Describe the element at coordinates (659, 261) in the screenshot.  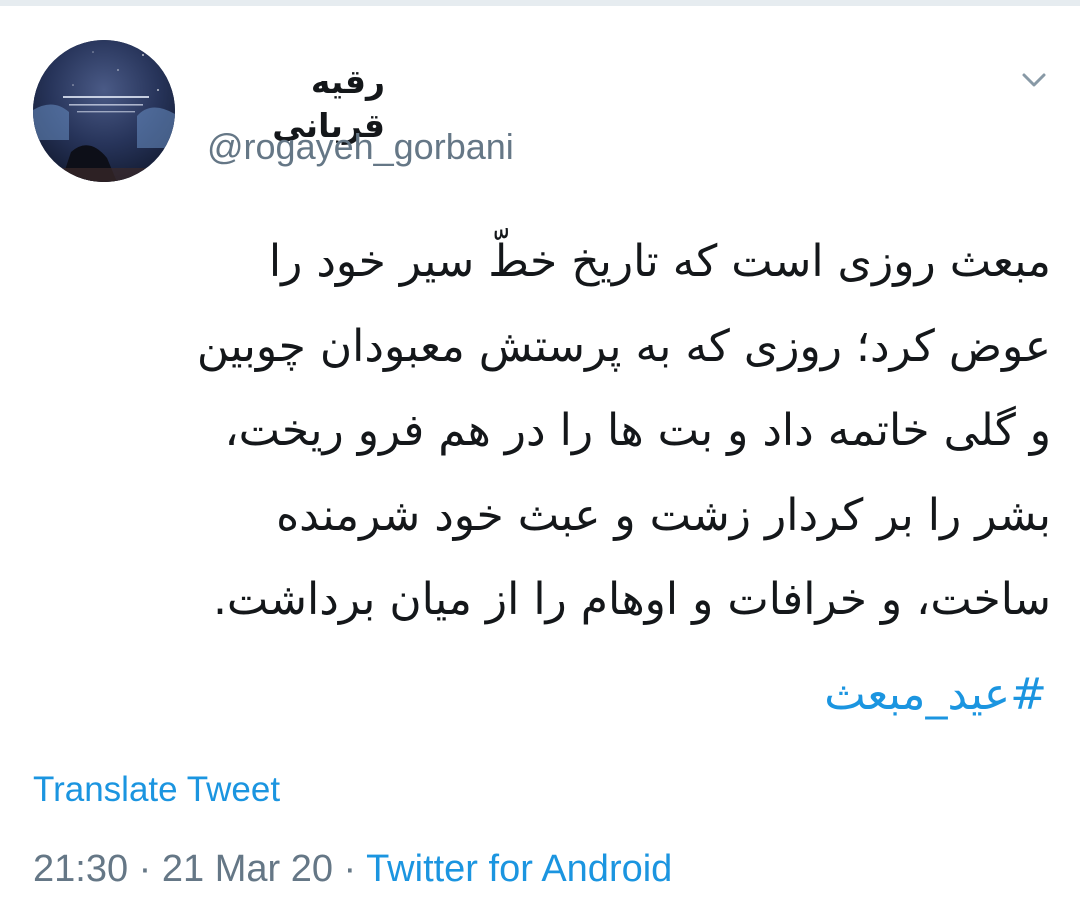
I see `tweet-text-line: مبعث روزی است که تاریخ خطّ سیر خود را` at that location.